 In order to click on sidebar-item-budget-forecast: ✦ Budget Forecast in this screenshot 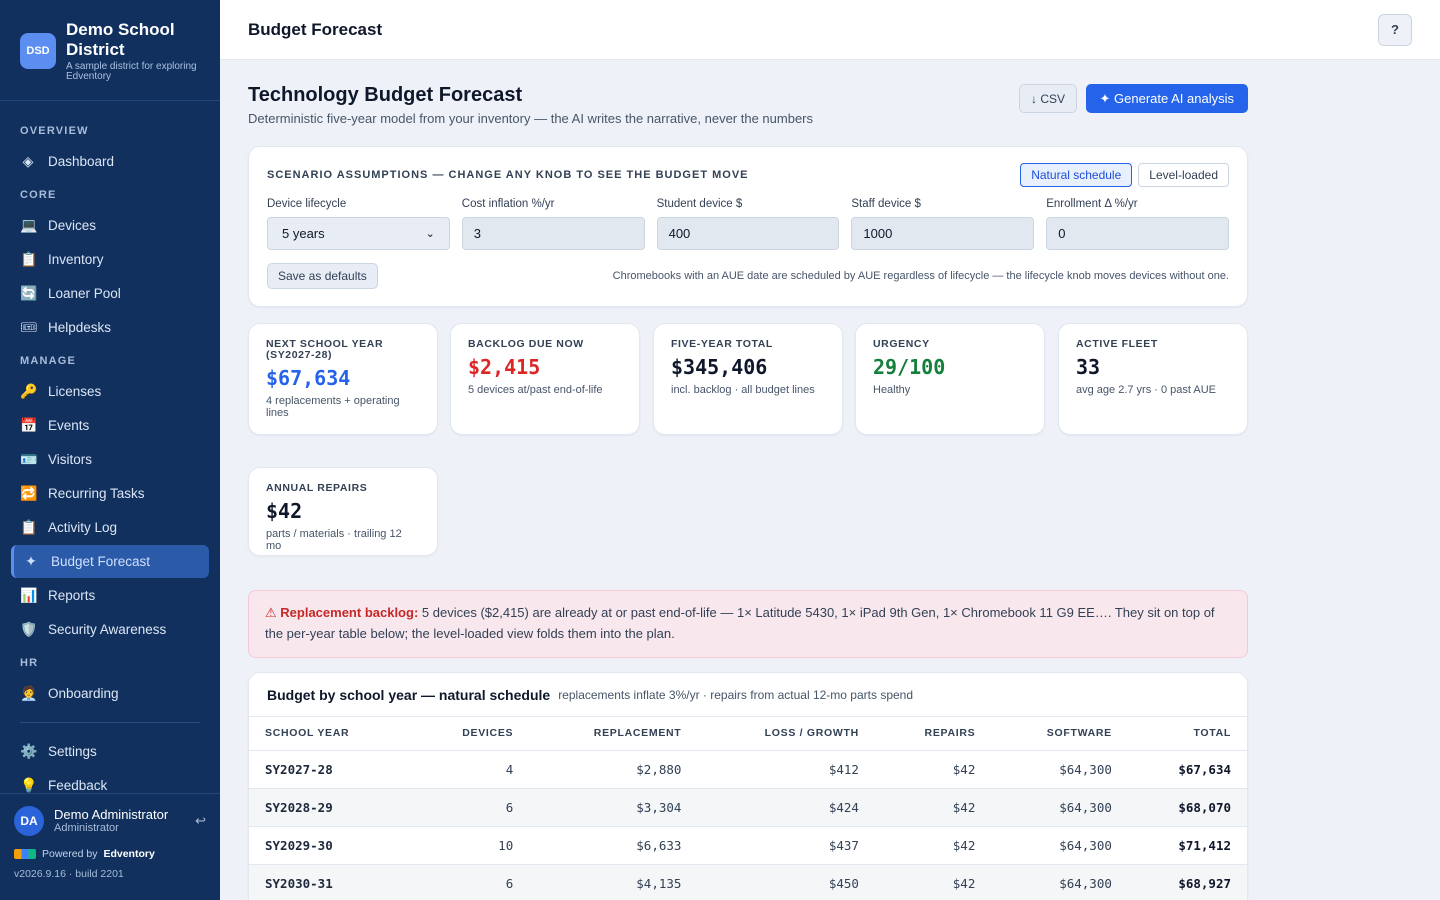, I will do `click(110, 561)`.